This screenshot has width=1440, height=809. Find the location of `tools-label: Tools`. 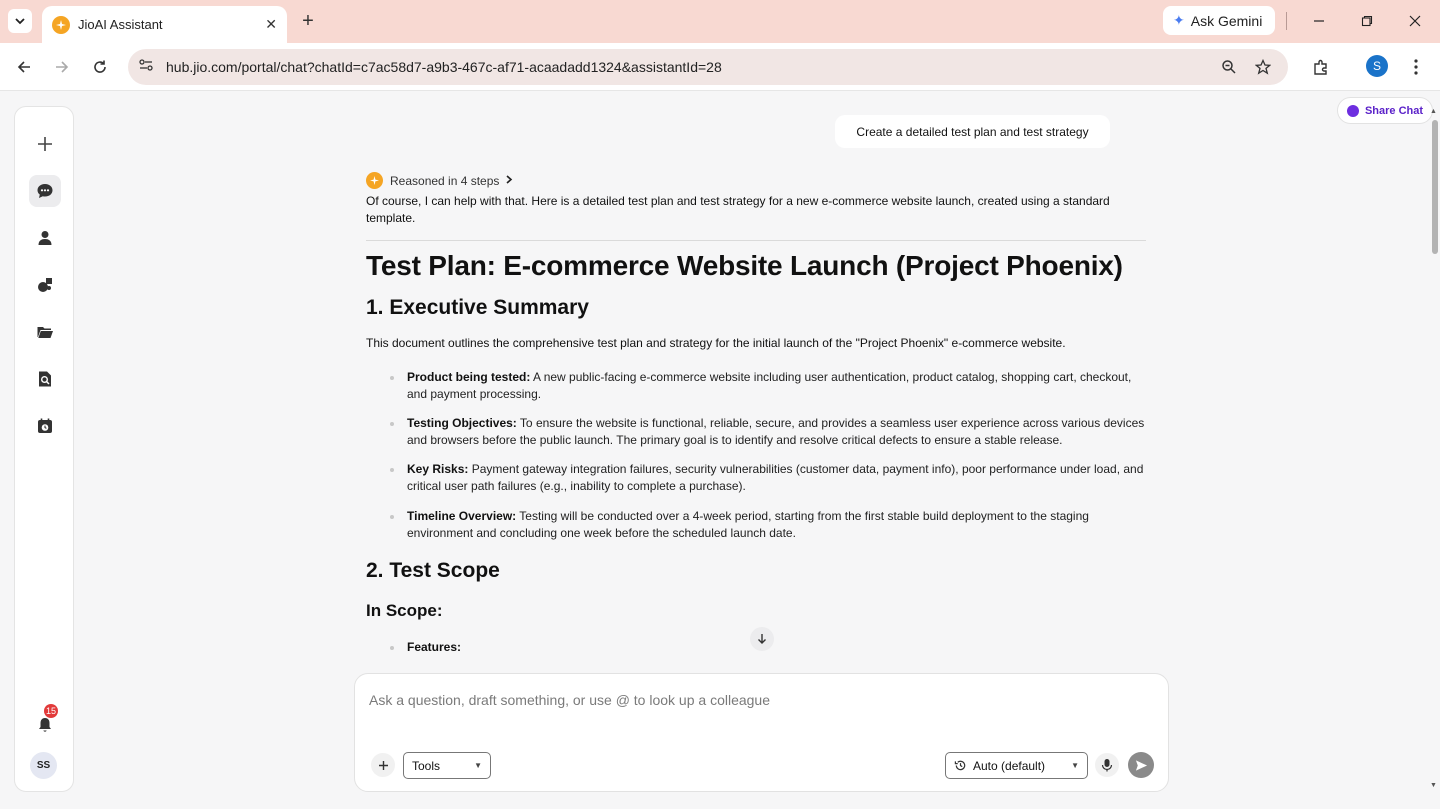

tools-label: Tools is located at coordinates (426, 765).